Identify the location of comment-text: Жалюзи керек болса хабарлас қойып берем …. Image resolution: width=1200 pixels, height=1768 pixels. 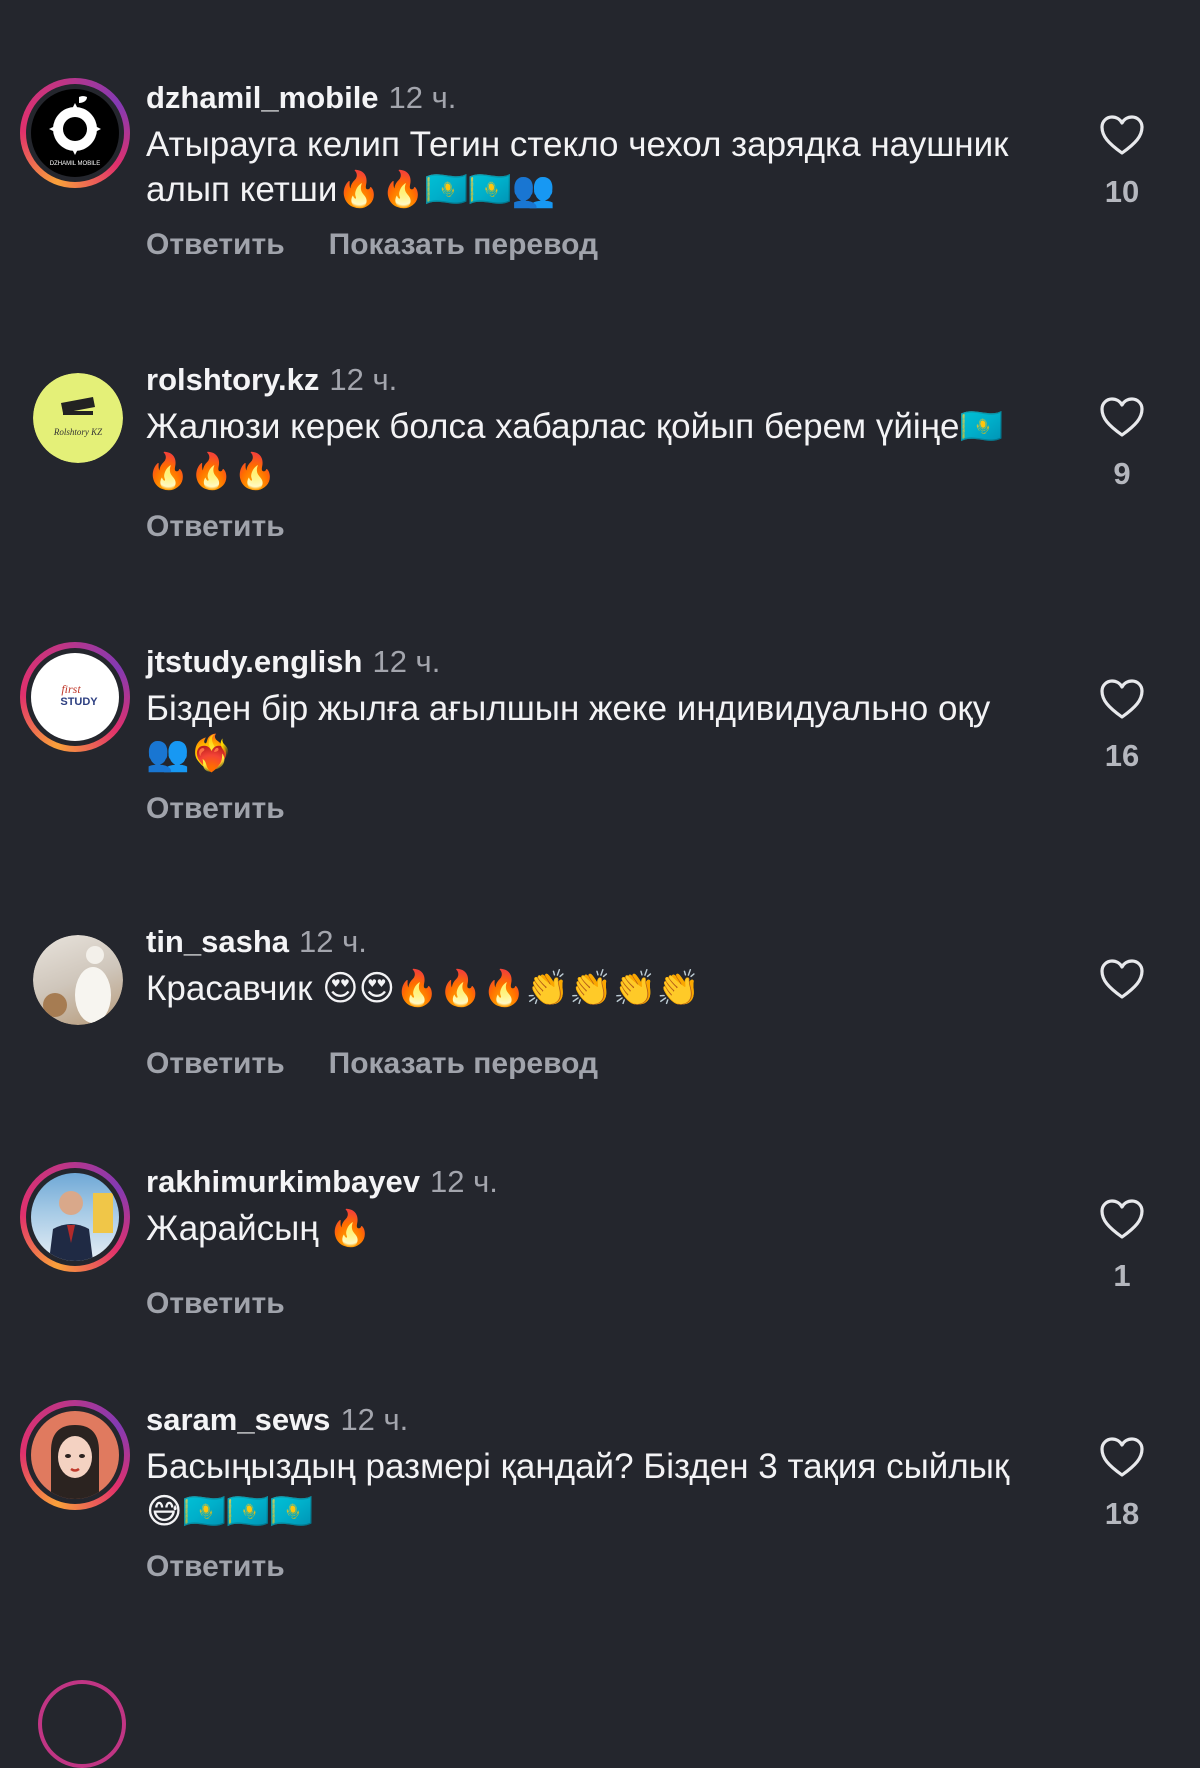
(575, 449).